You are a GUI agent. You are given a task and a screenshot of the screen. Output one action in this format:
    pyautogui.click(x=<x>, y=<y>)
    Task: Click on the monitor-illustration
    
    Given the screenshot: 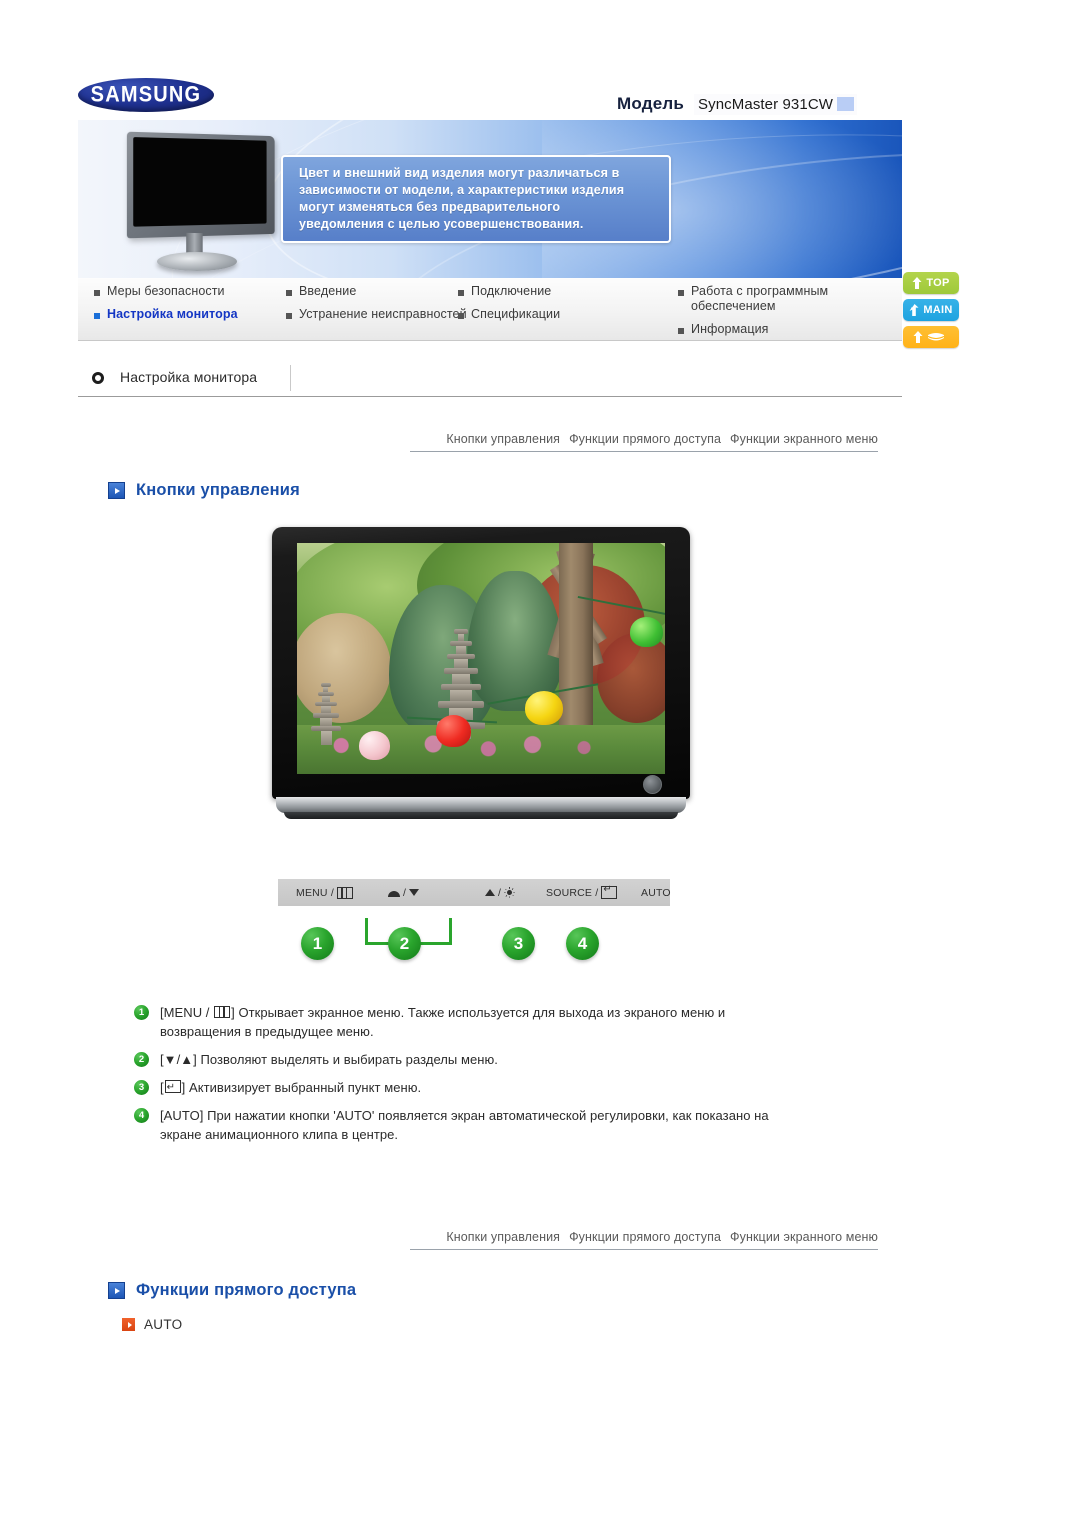 What is the action you would take?
    pyautogui.click(x=205, y=204)
    